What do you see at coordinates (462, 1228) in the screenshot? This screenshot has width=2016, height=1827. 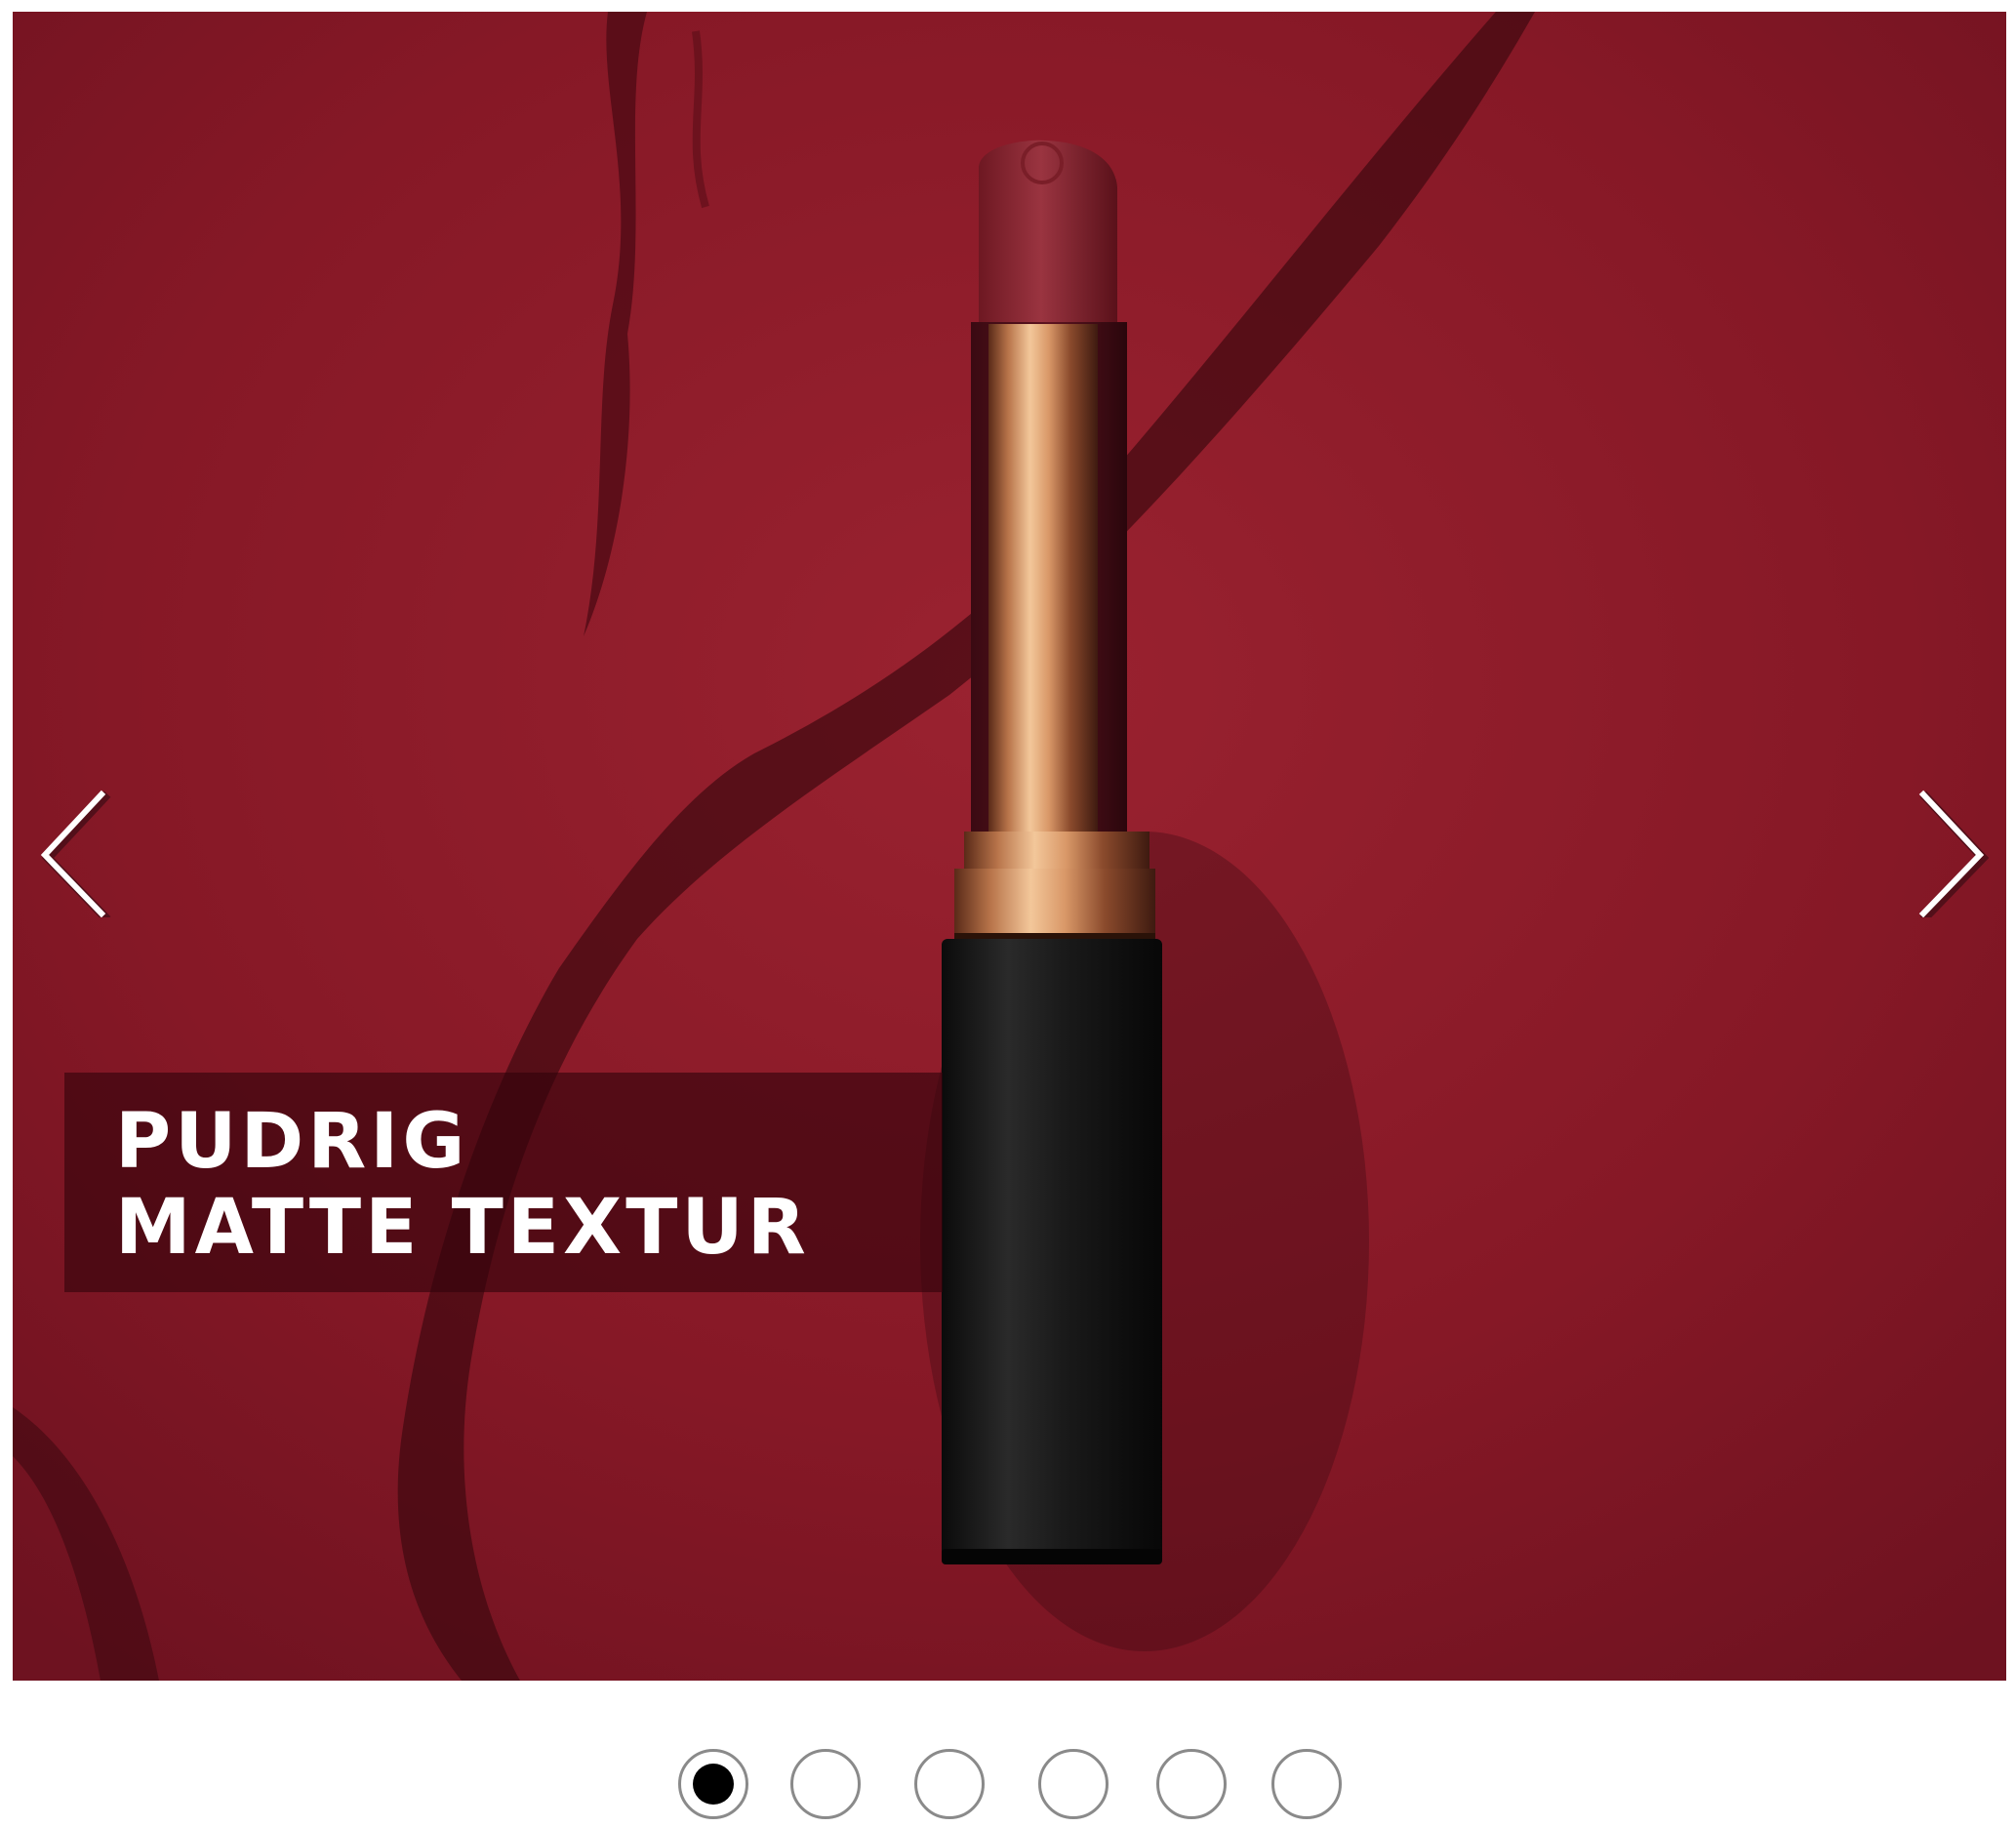 I see `caption-line-2: MATTE TEXTUR` at bounding box center [462, 1228].